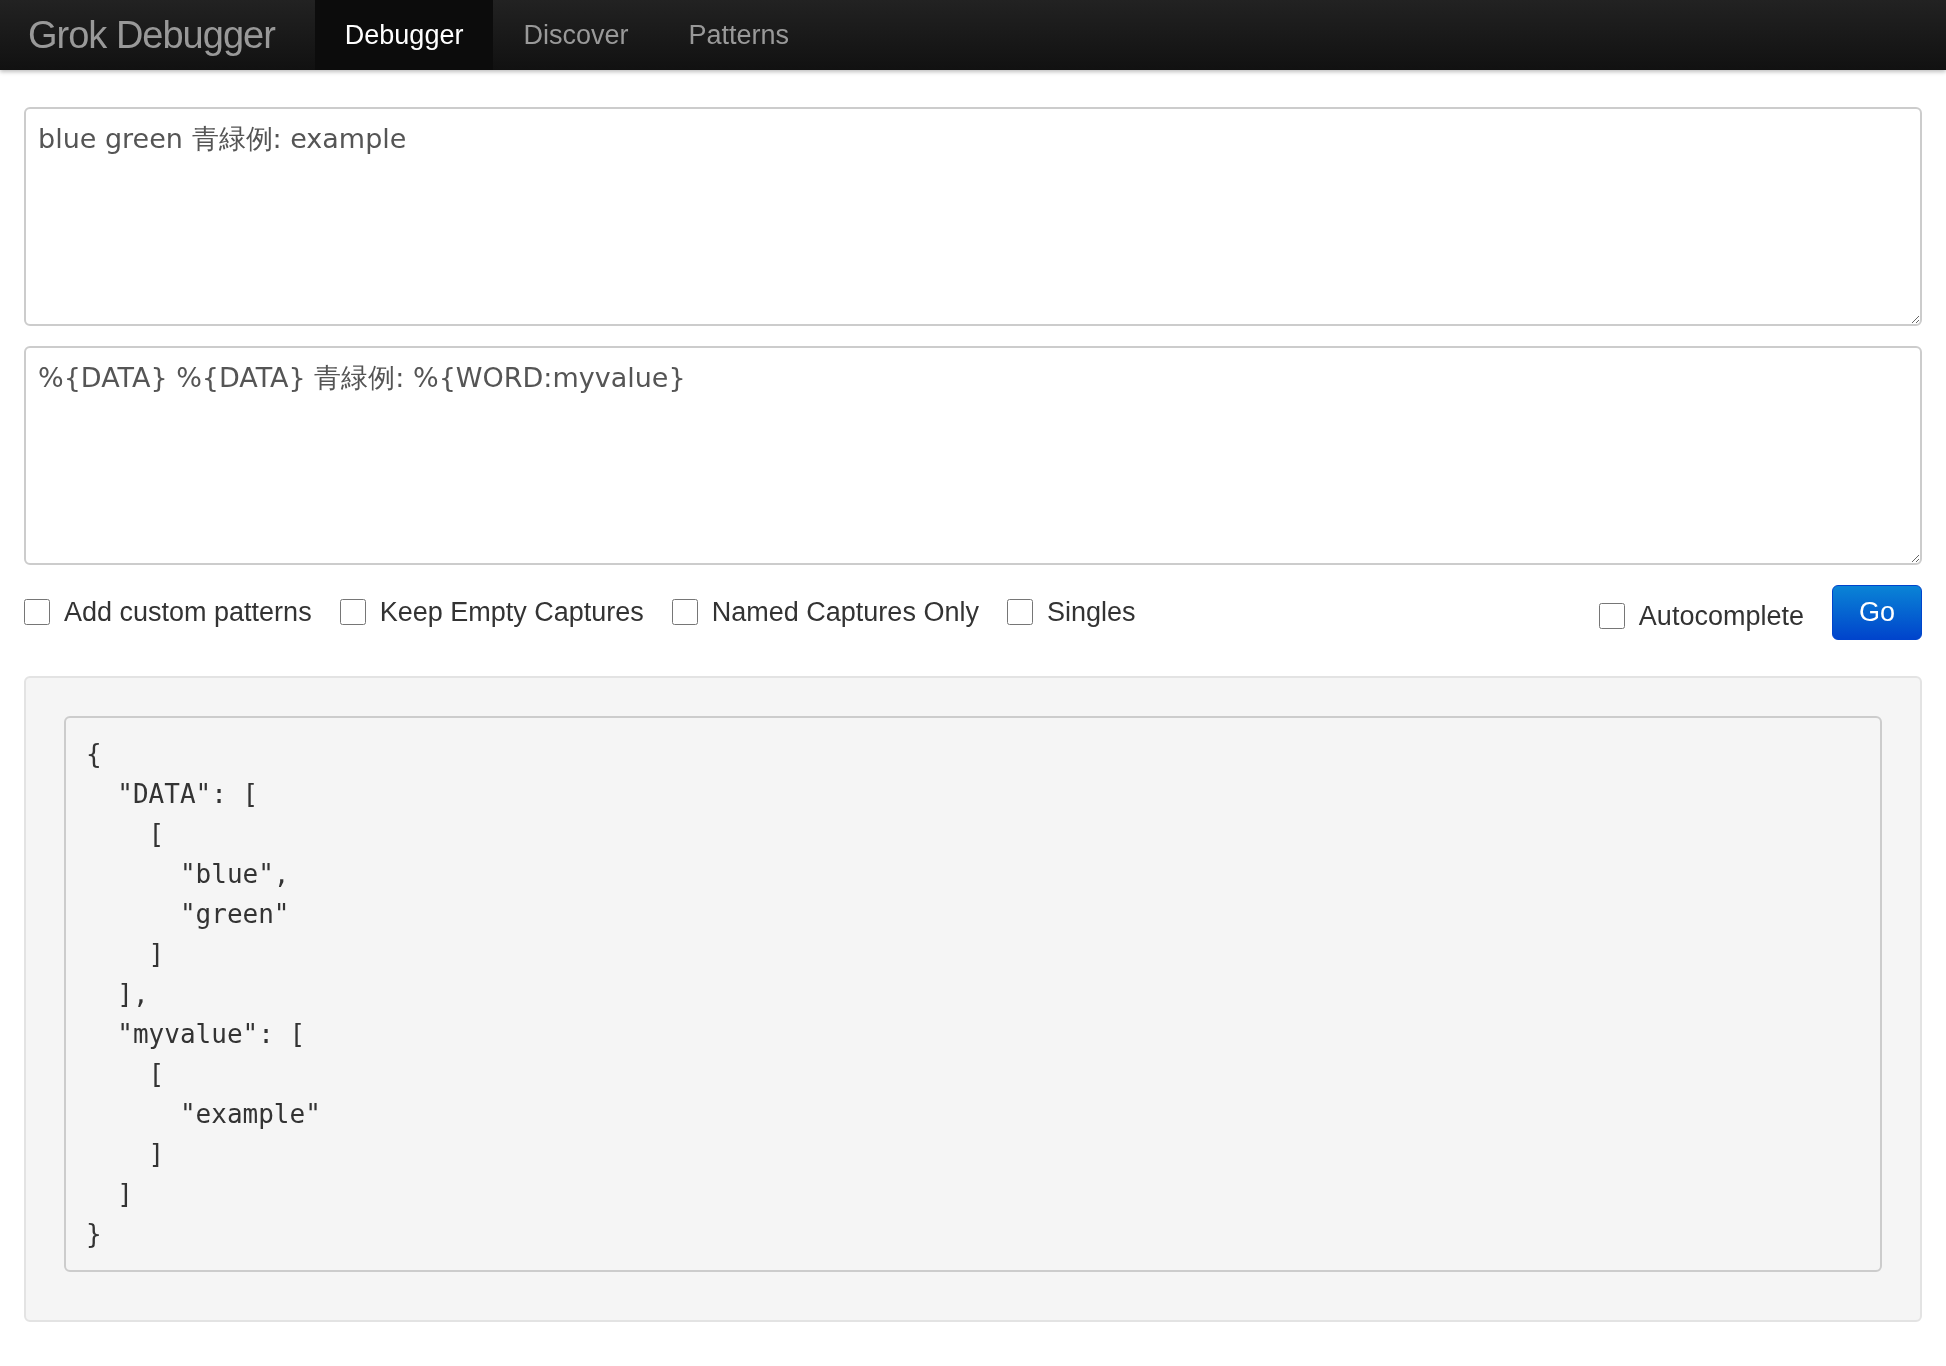  Describe the element at coordinates (845, 612) in the screenshot. I see `checkbox-label: Named Captures Only` at that location.